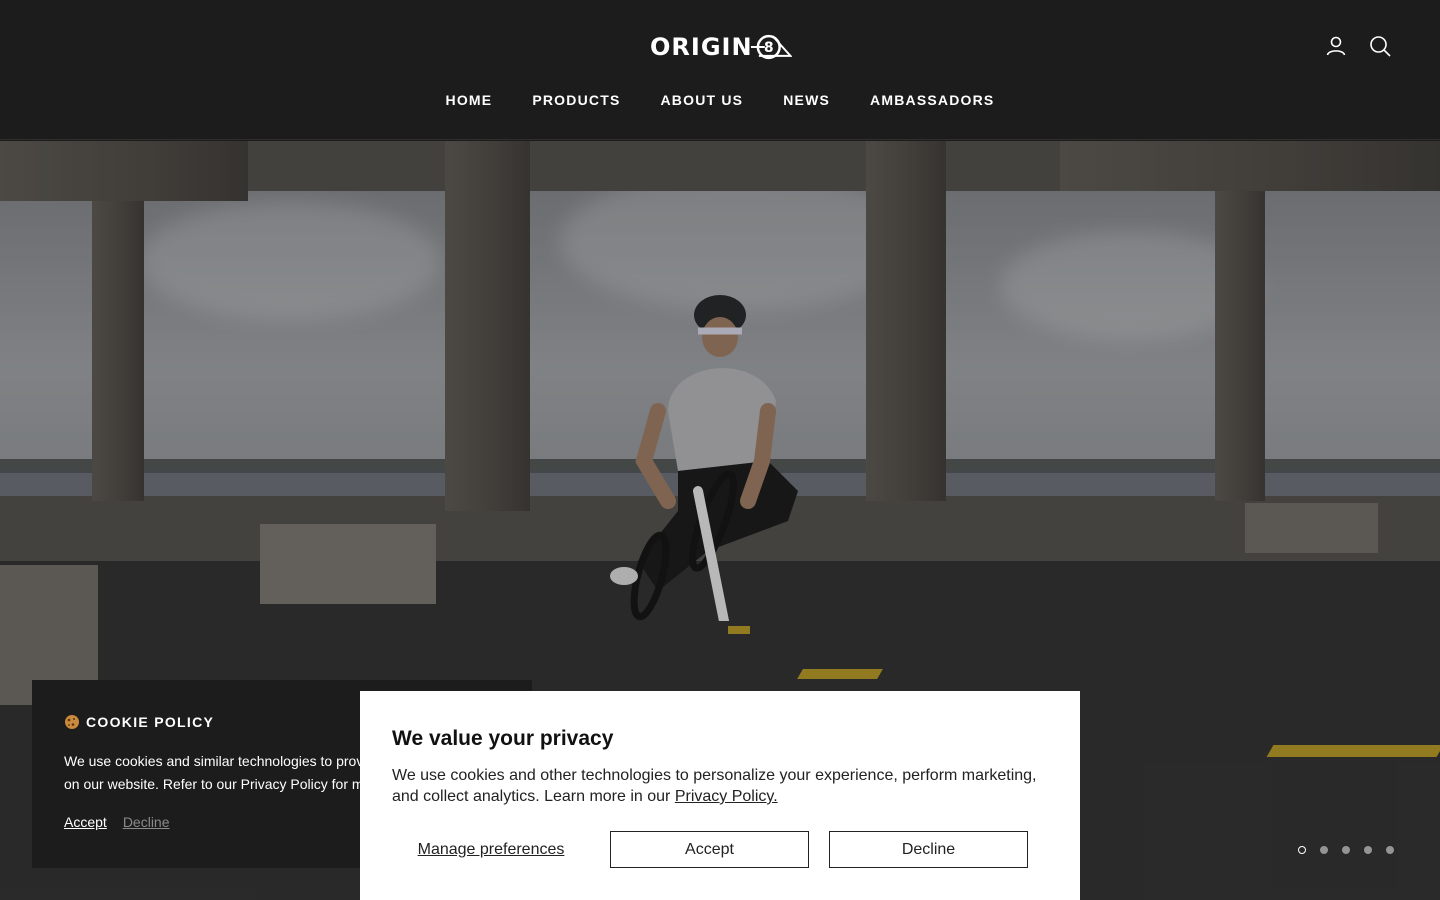  I want to click on account-icon, so click(1336, 46).